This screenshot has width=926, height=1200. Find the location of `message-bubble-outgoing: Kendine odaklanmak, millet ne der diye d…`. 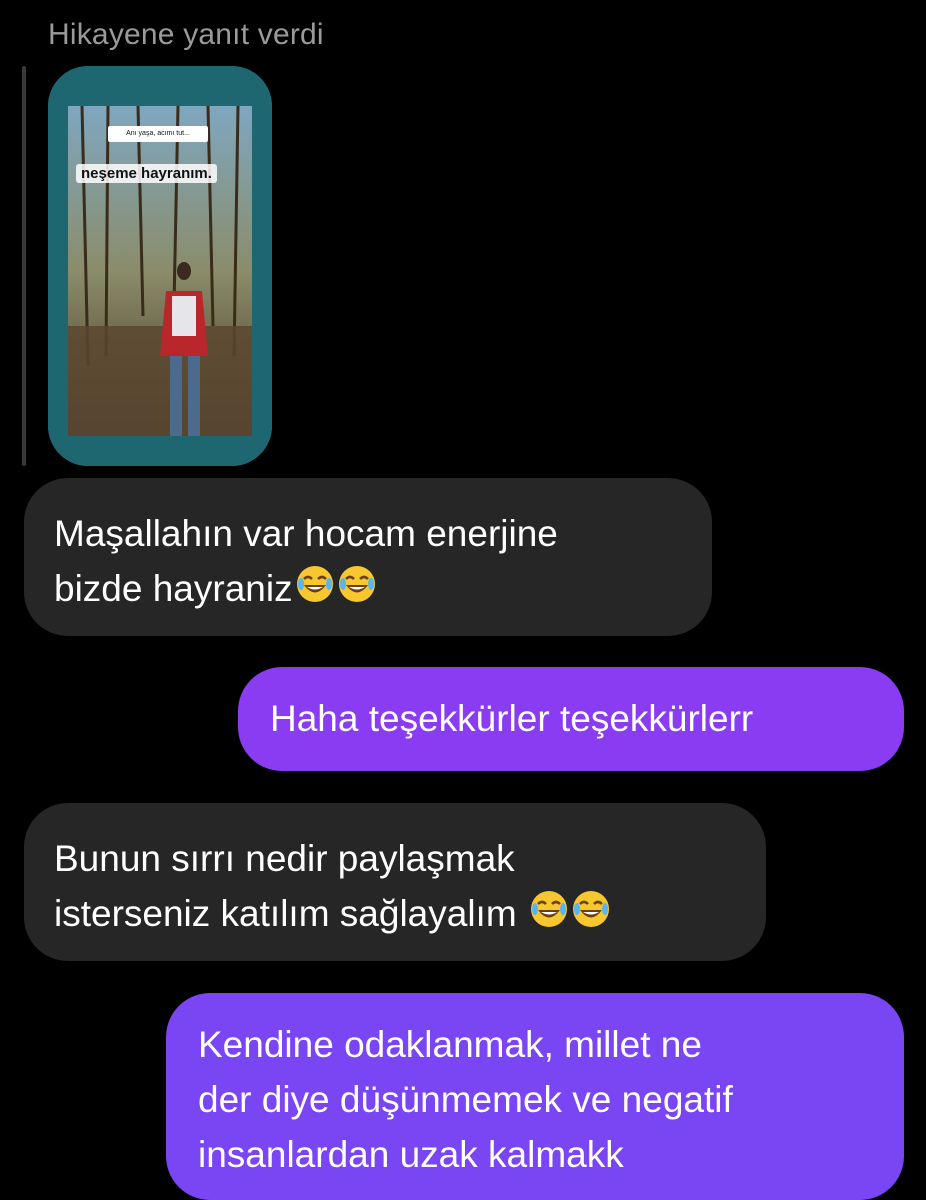

message-bubble-outgoing: Kendine odaklanmak, millet ne der diye d… is located at coordinates (535, 1096).